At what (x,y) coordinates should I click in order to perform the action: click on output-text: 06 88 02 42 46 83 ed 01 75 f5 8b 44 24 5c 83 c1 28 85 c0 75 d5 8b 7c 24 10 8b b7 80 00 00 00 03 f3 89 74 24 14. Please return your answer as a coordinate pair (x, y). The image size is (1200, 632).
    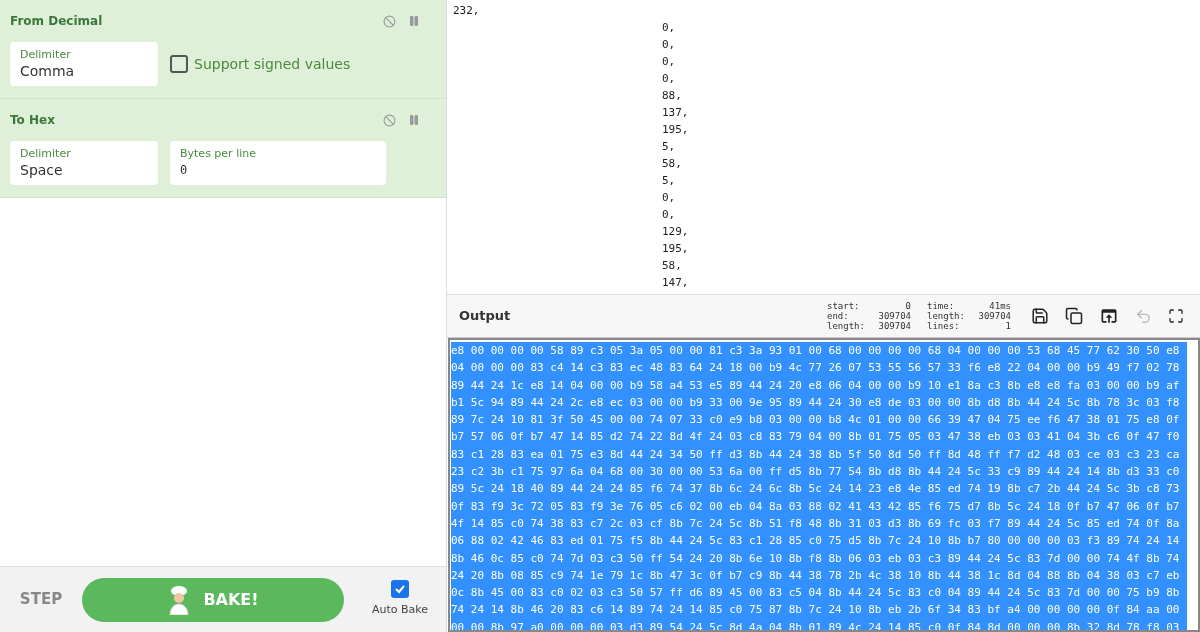
    Looking at the image, I should click on (815, 541).